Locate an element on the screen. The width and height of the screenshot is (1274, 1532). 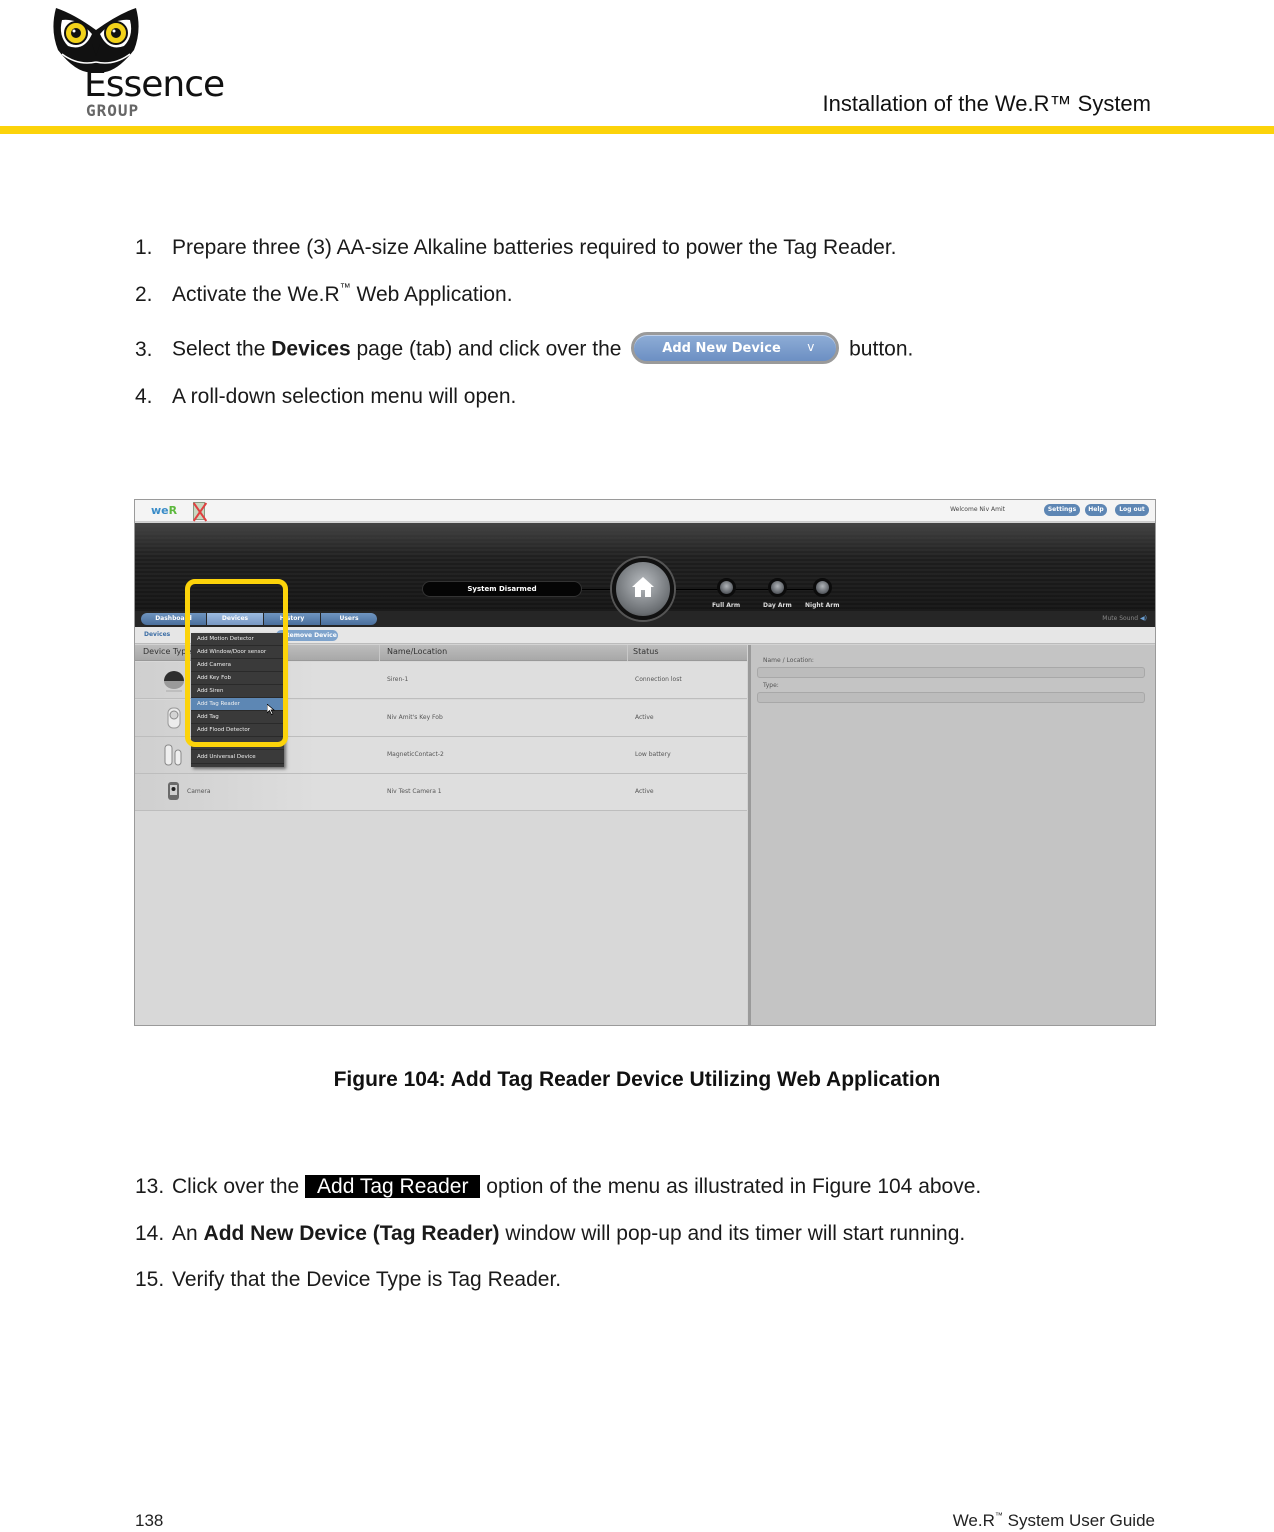
wer-logo: weR is located at coordinates (164, 510).